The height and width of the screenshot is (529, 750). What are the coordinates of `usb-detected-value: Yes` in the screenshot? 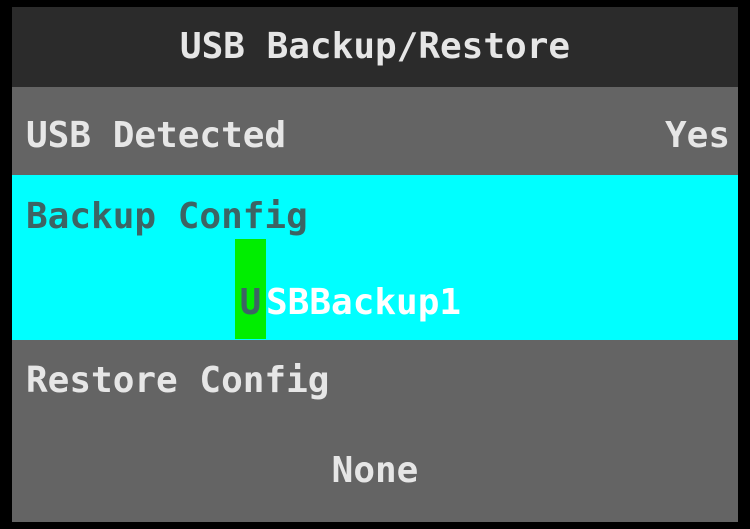 It's located at (697, 135).